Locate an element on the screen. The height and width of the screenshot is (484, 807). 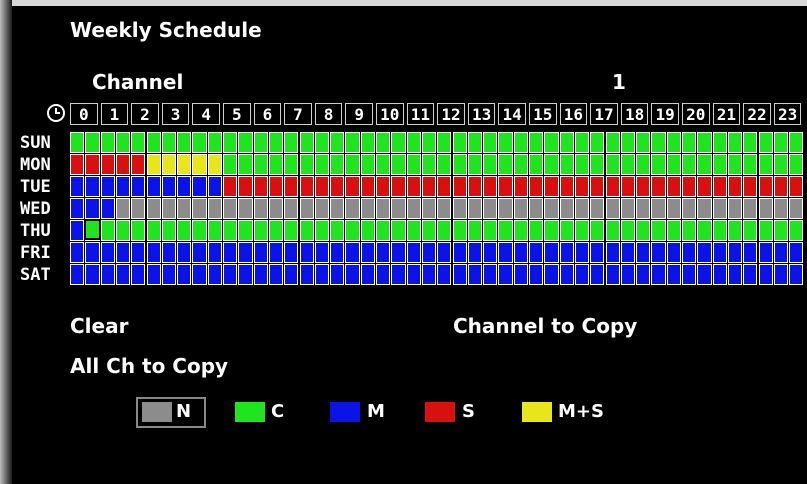
channel-to-copy-button: Channel to Copy is located at coordinates (545, 326).